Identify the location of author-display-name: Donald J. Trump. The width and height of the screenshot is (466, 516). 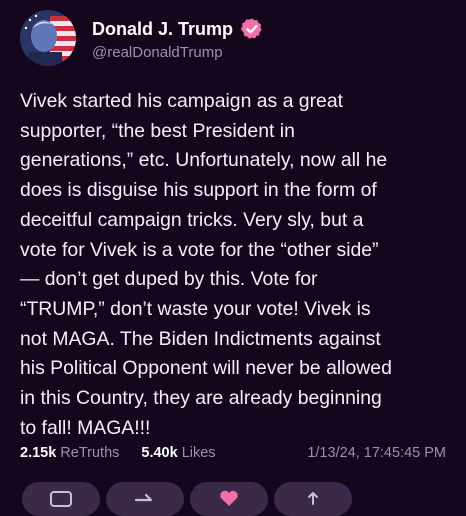
(162, 29).